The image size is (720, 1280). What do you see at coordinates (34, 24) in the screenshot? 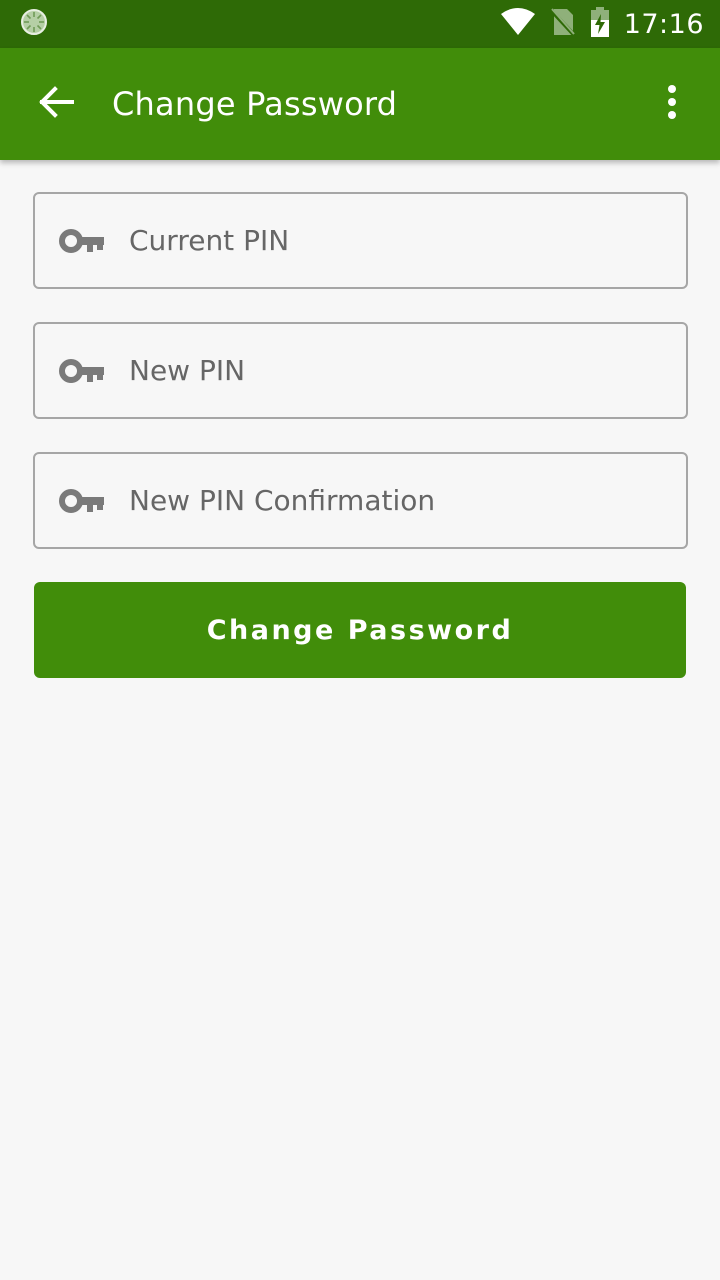
I see `sync-indicator-icon` at bounding box center [34, 24].